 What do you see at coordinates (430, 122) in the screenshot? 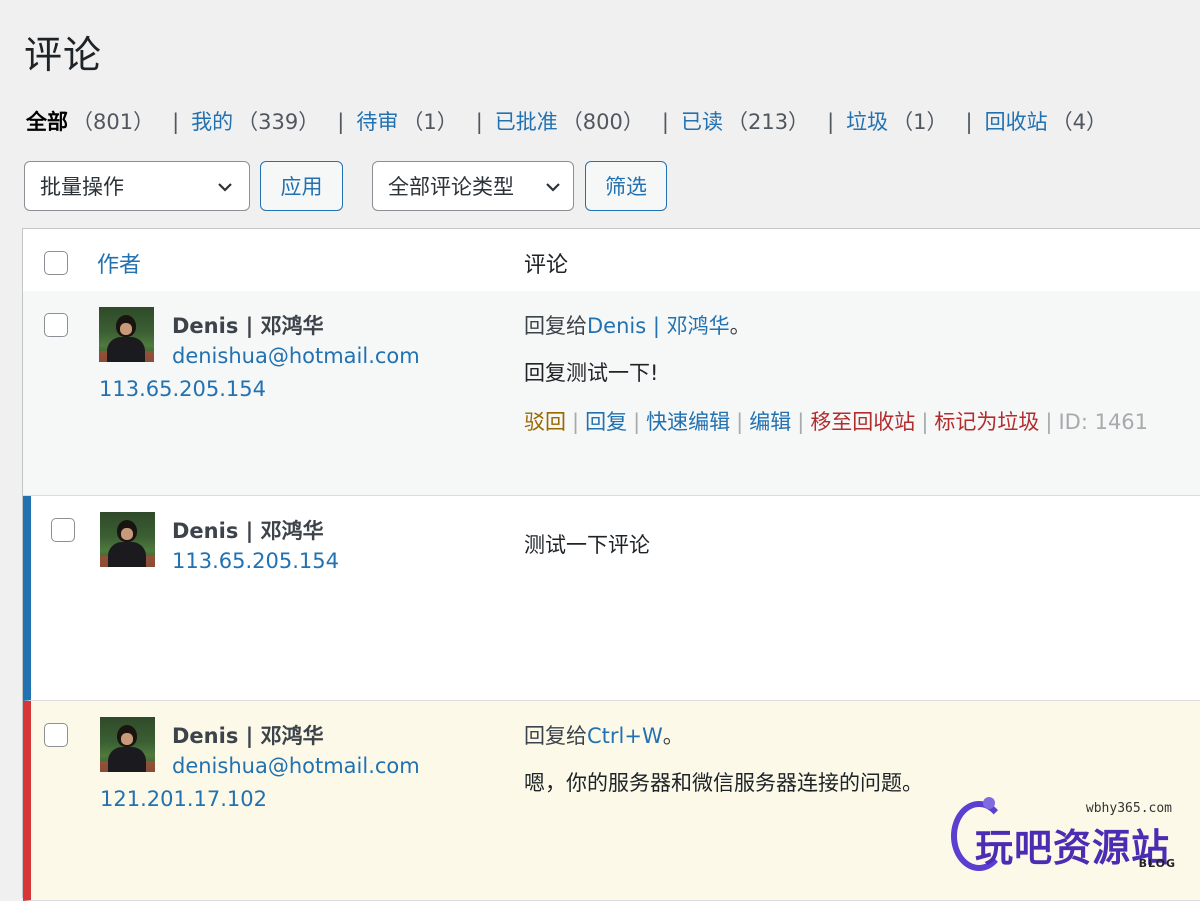
I see `filter-pending-count: （1）` at bounding box center [430, 122].